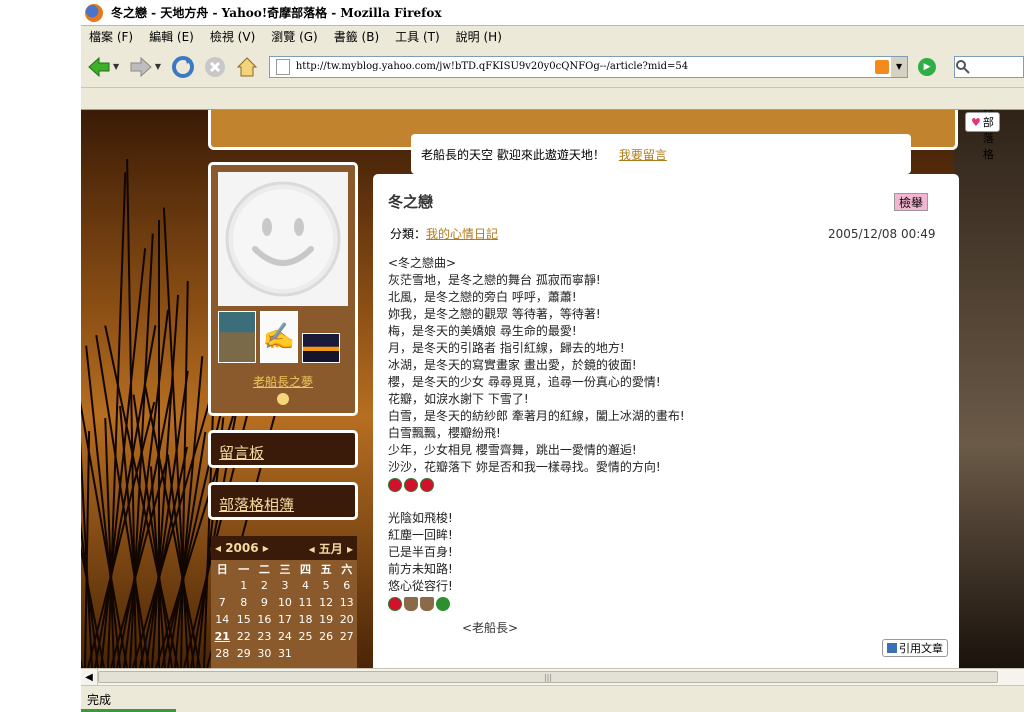 Image resolution: width=1024 pixels, height=712 pixels. I want to click on stop-button, so click(215, 67).